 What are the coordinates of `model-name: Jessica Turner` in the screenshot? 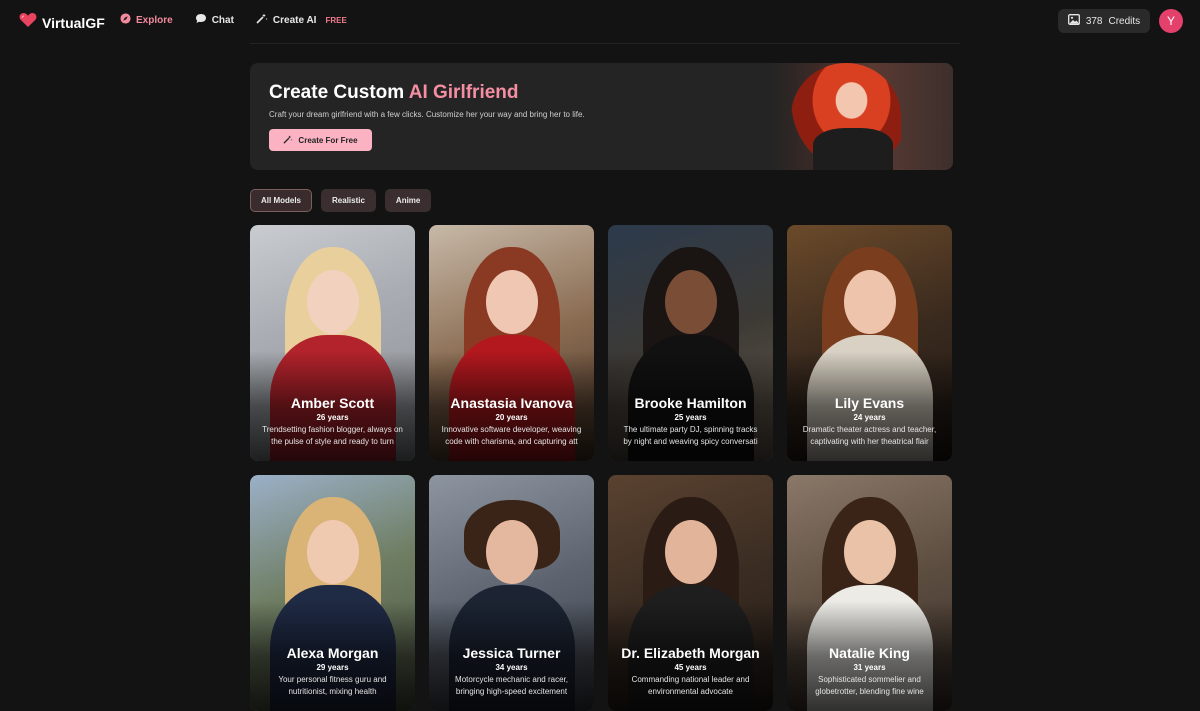 It's located at (511, 653).